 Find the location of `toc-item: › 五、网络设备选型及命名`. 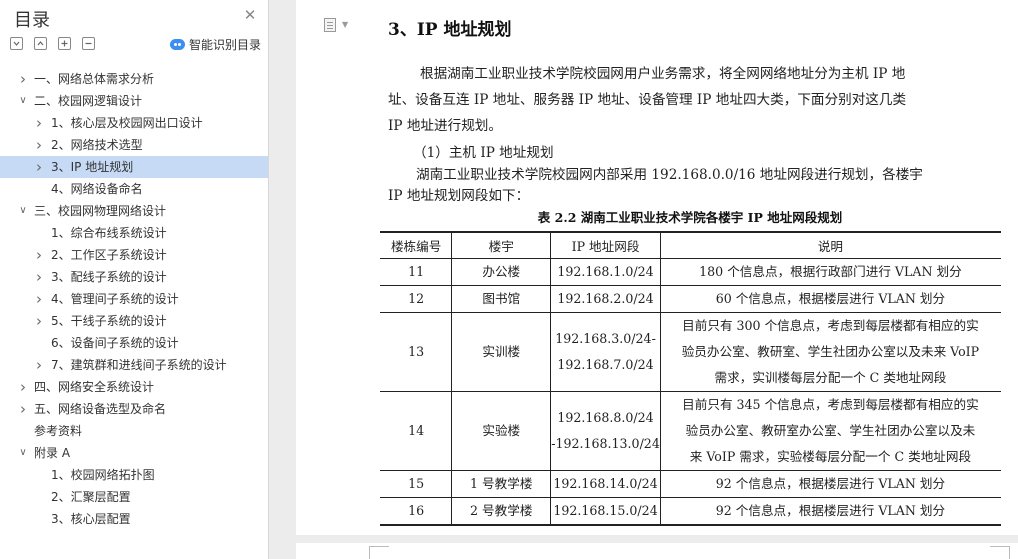

toc-item: › 五、网络设备选型及命名 is located at coordinates (134, 409).